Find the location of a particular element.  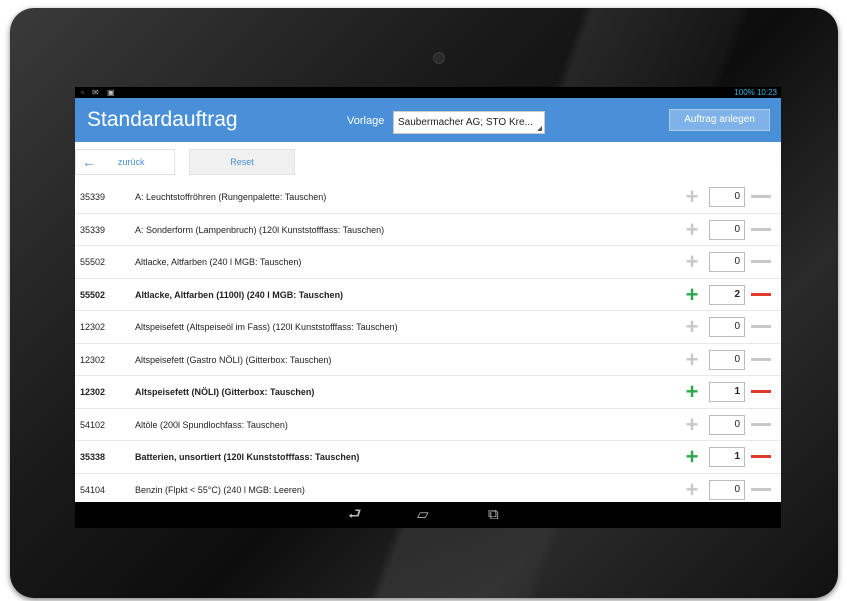

home-icon: ▱ is located at coordinates (423, 515).